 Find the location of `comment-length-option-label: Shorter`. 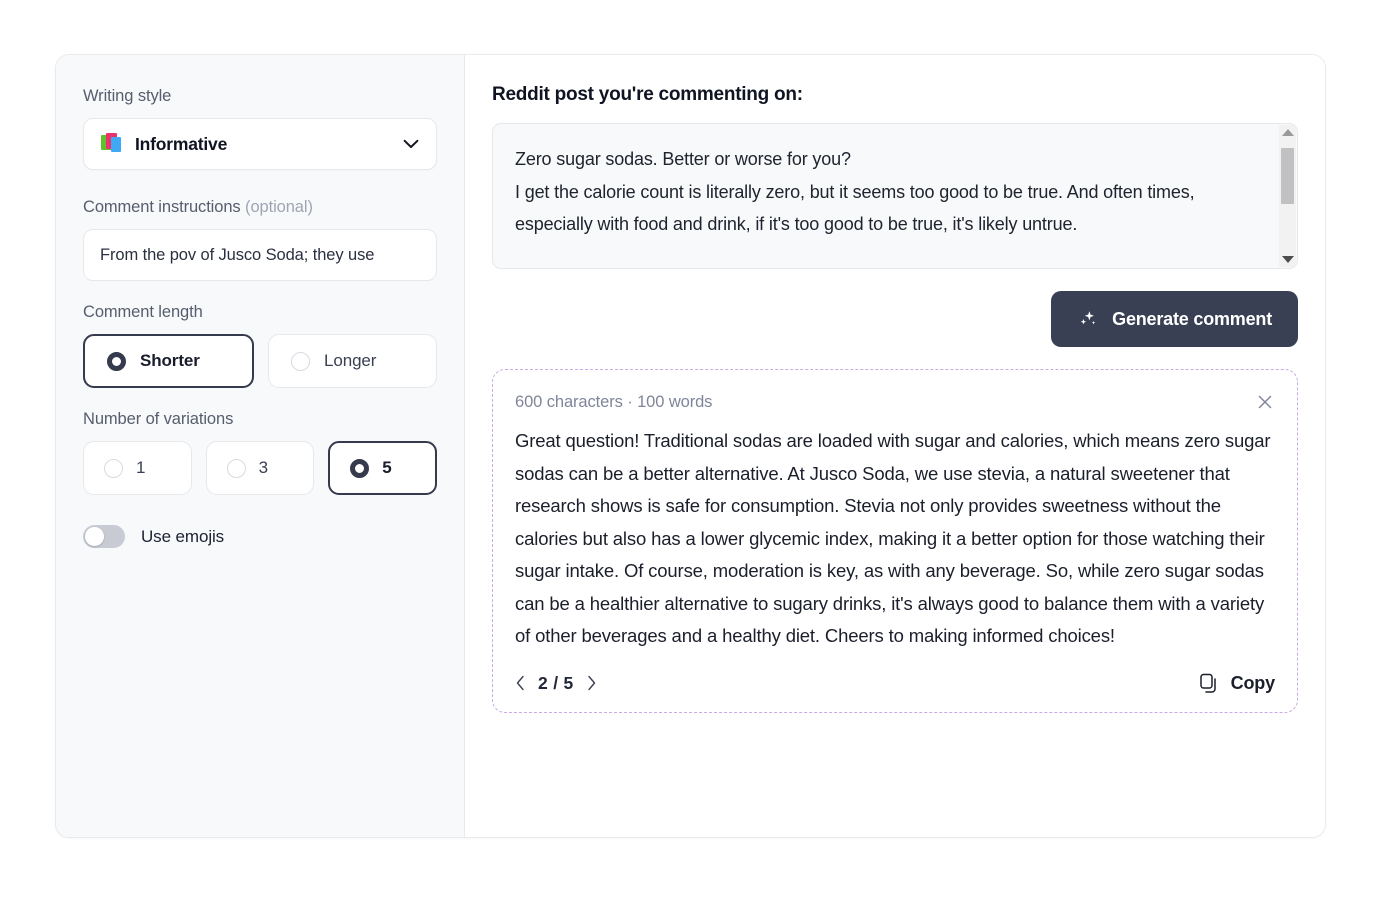

comment-length-option-label: Shorter is located at coordinates (170, 360).